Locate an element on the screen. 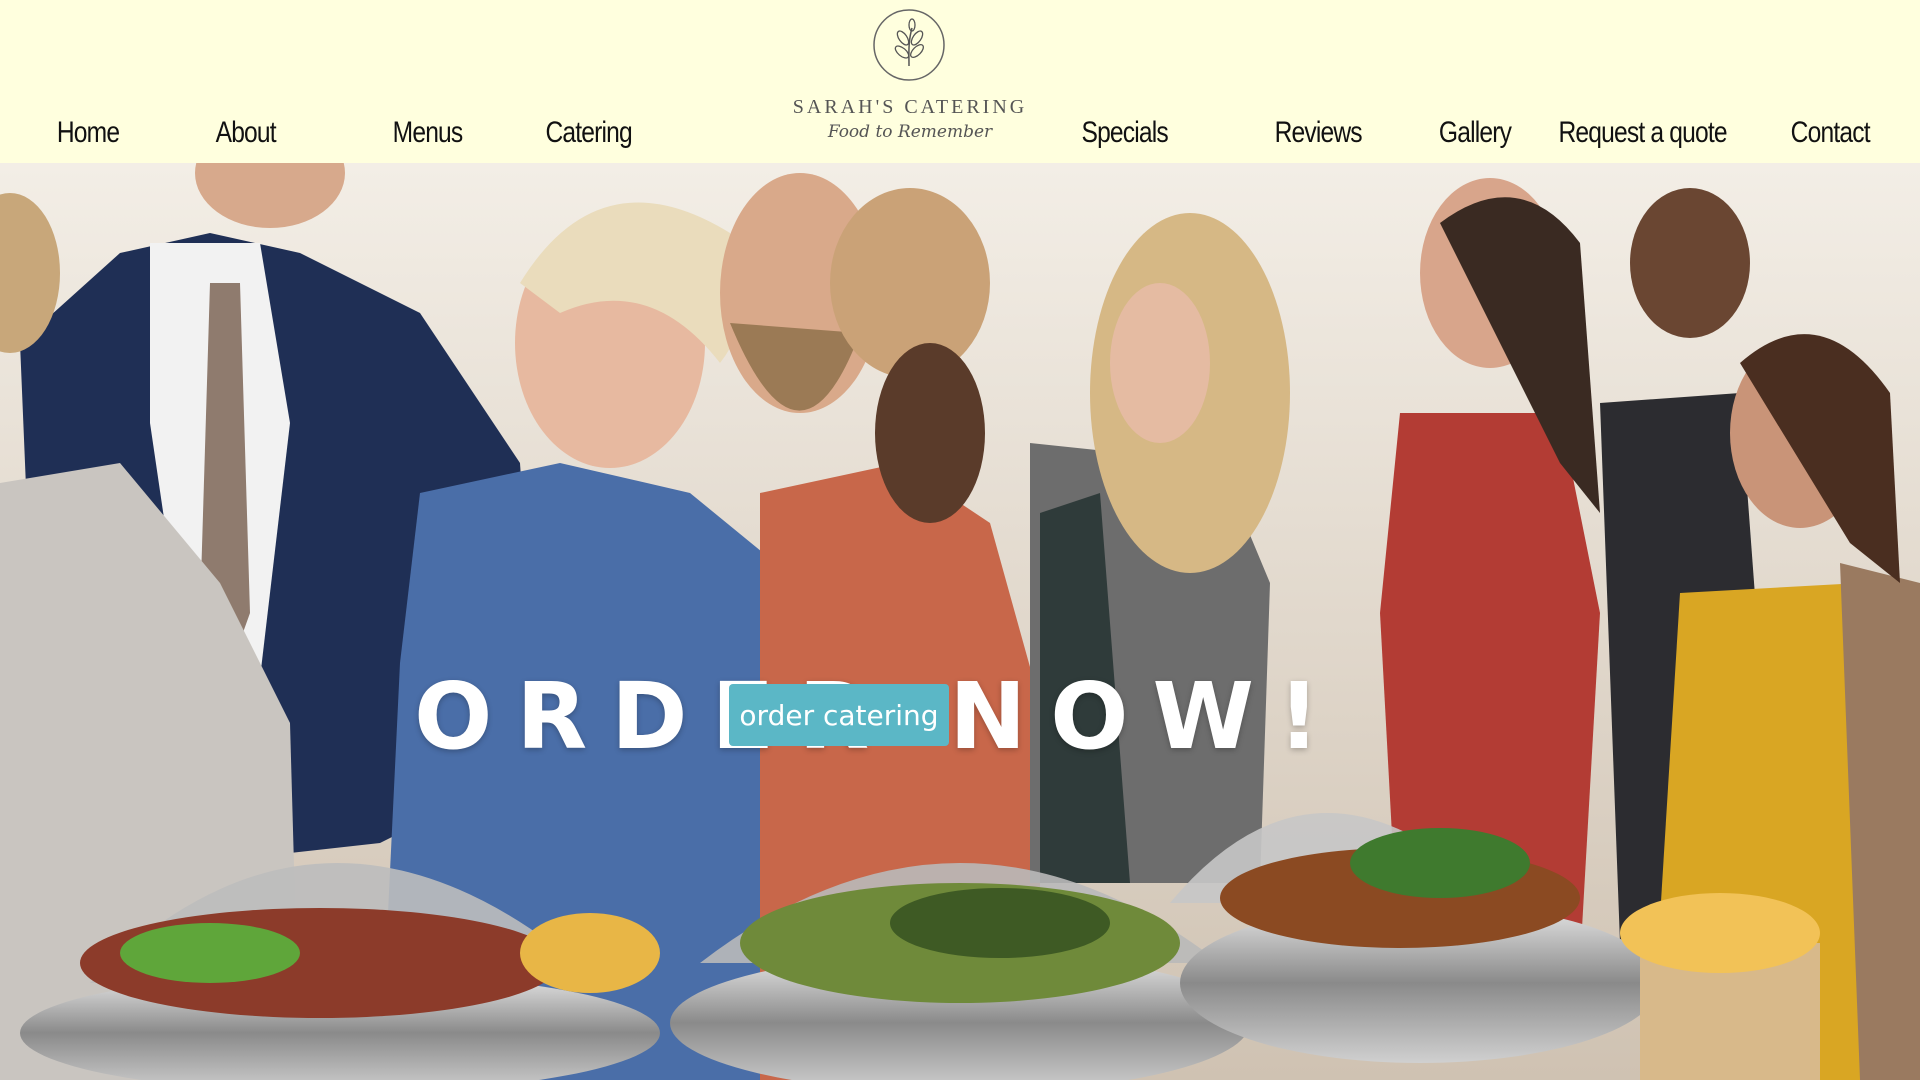 Image resolution: width=1920 pixels, height=1080 pixels. nav-reviews: Reviews is located at coordinates (1319, 133).